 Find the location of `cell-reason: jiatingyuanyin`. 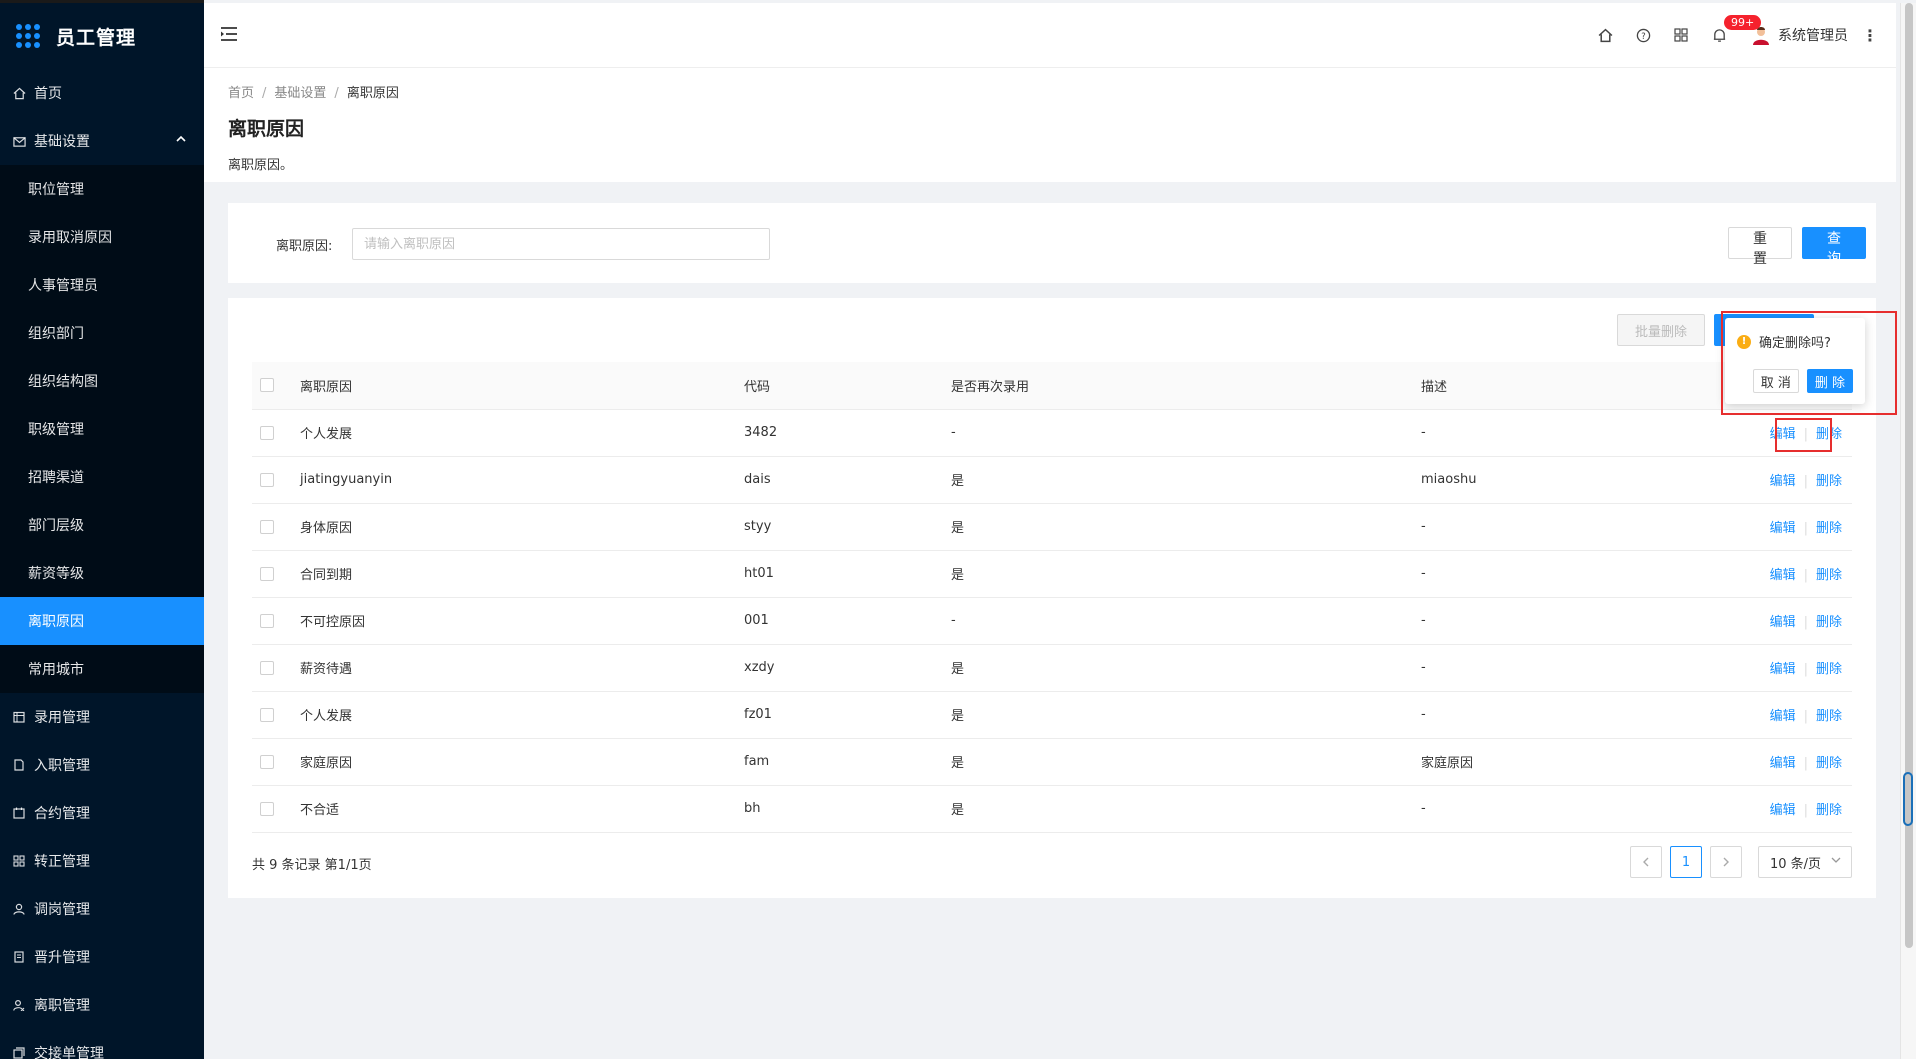

cell-reason: jiatingyuanyin is located at coordinates (514, 480).